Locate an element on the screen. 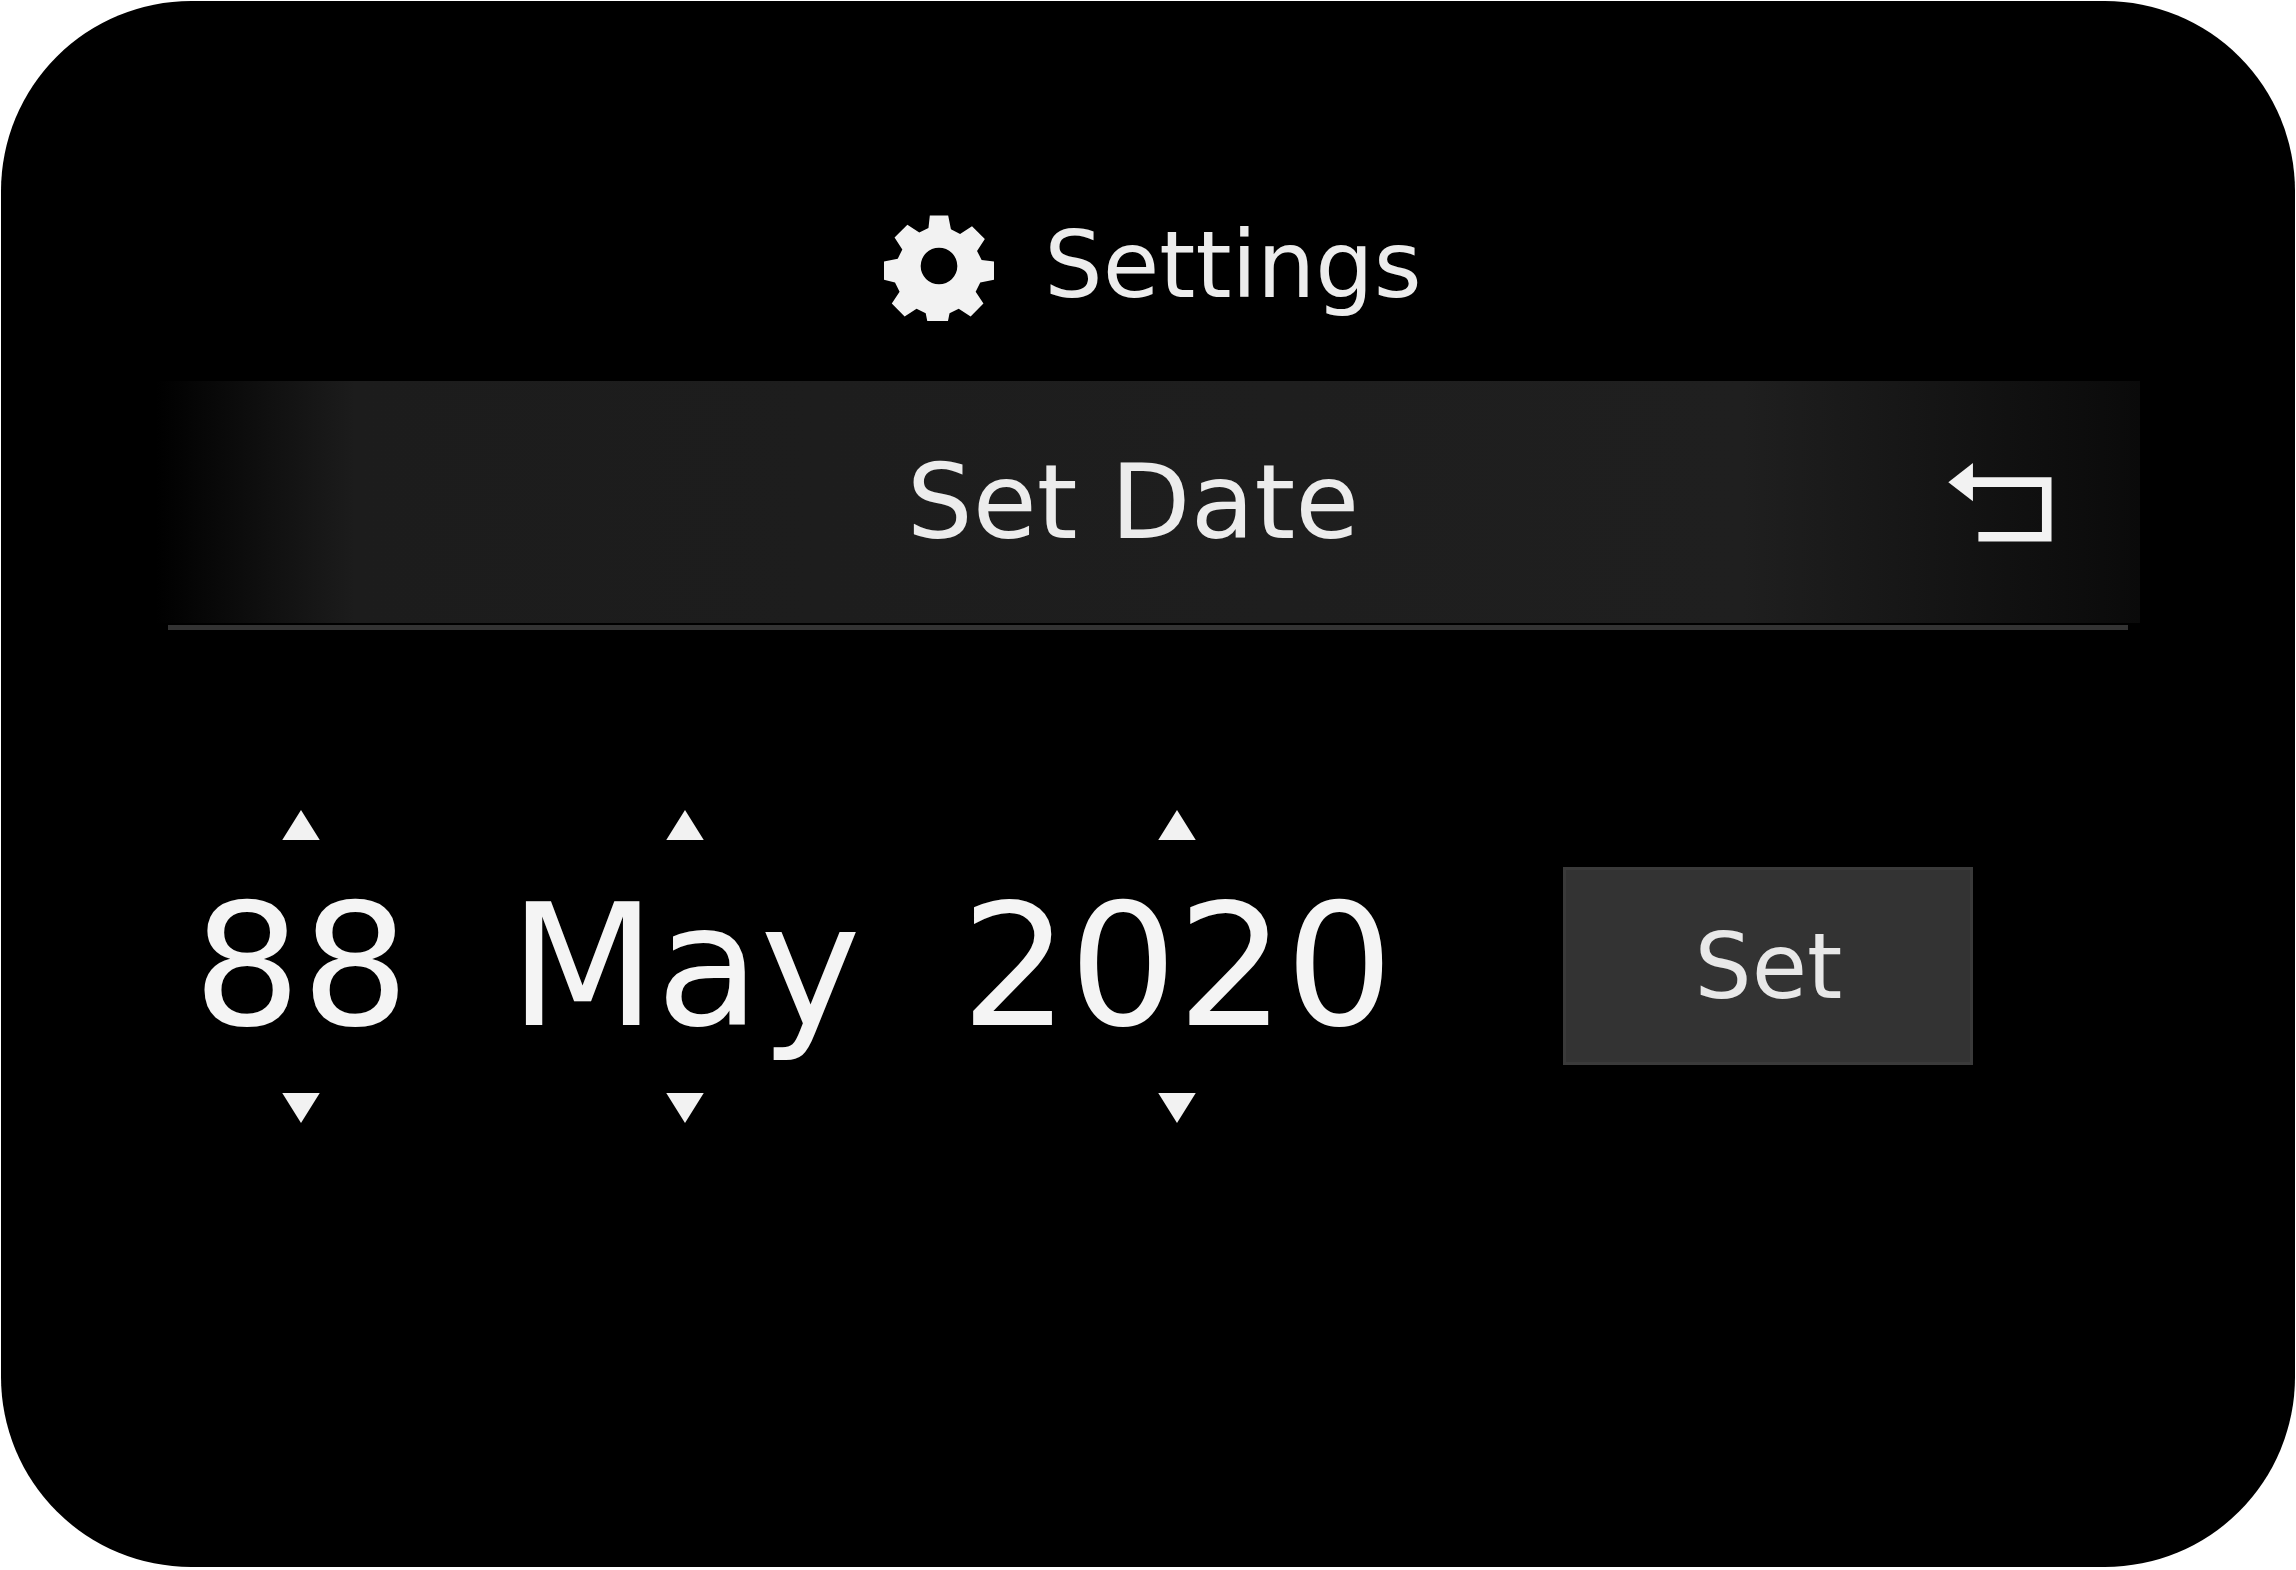  date-value: May is located at coordinates (685, 966).